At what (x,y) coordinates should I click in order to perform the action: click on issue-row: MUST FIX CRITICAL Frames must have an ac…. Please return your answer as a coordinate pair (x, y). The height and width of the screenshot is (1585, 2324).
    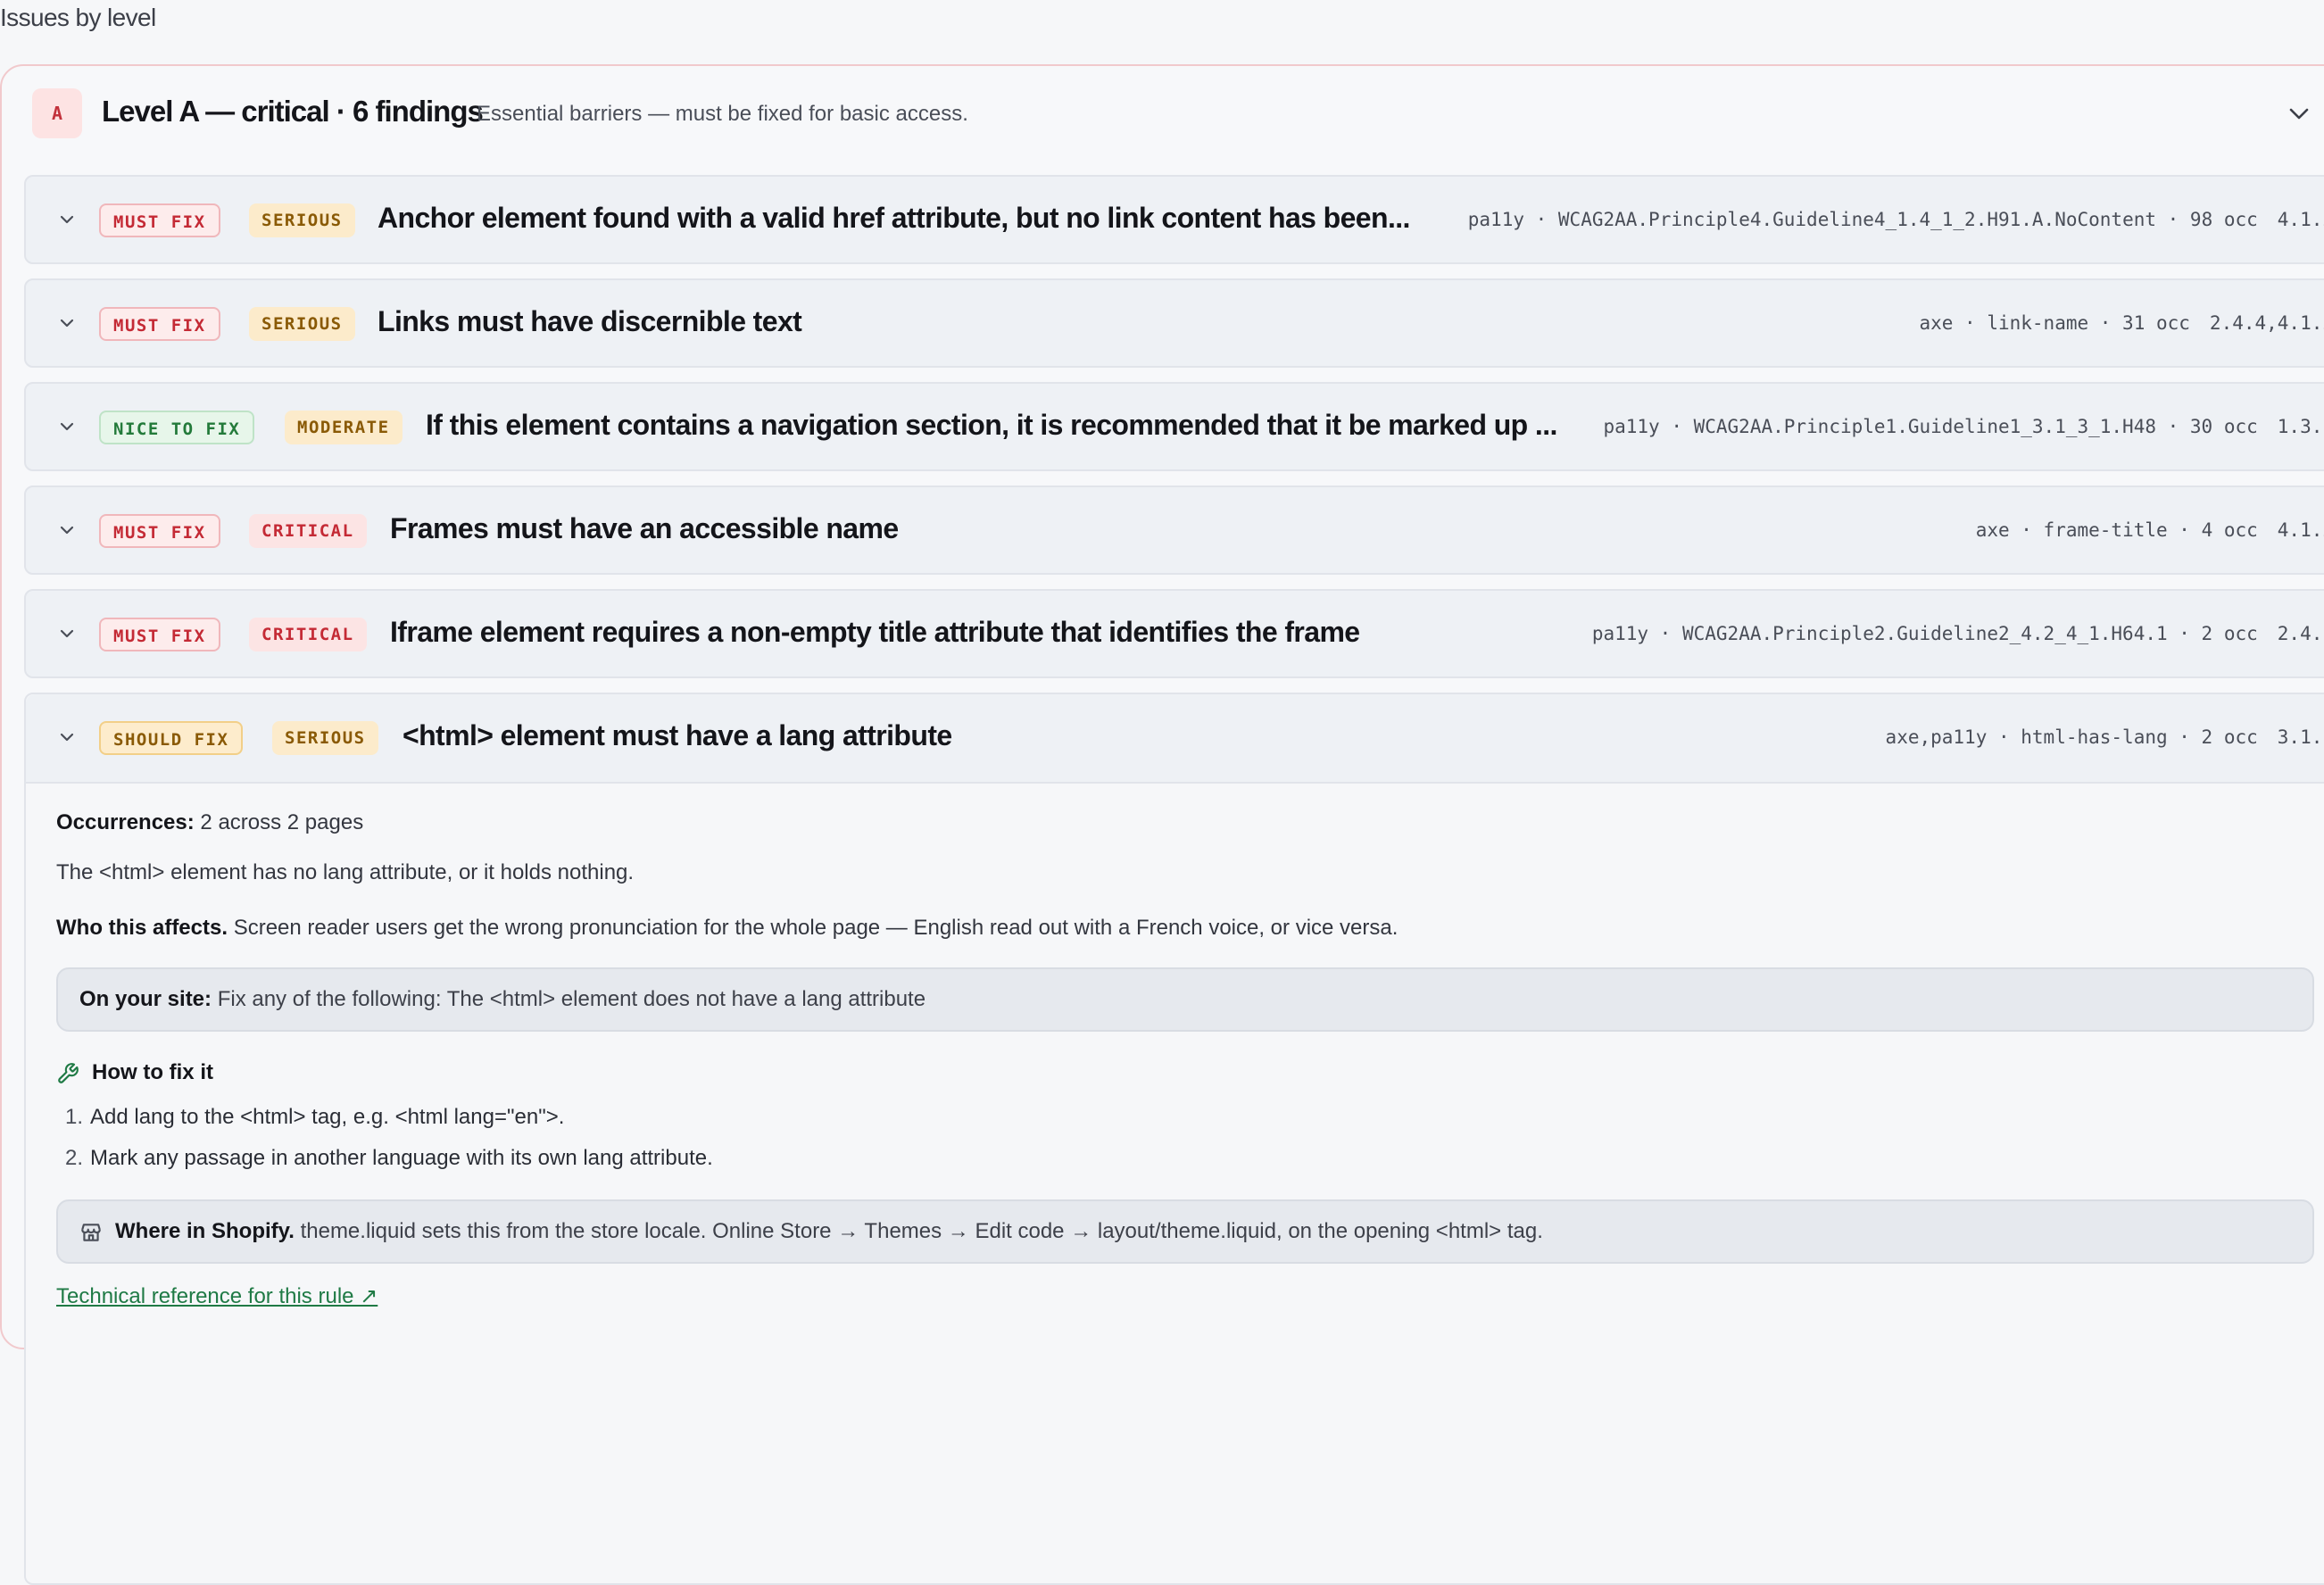
    Looking at the image, I should click on (1174, 530).